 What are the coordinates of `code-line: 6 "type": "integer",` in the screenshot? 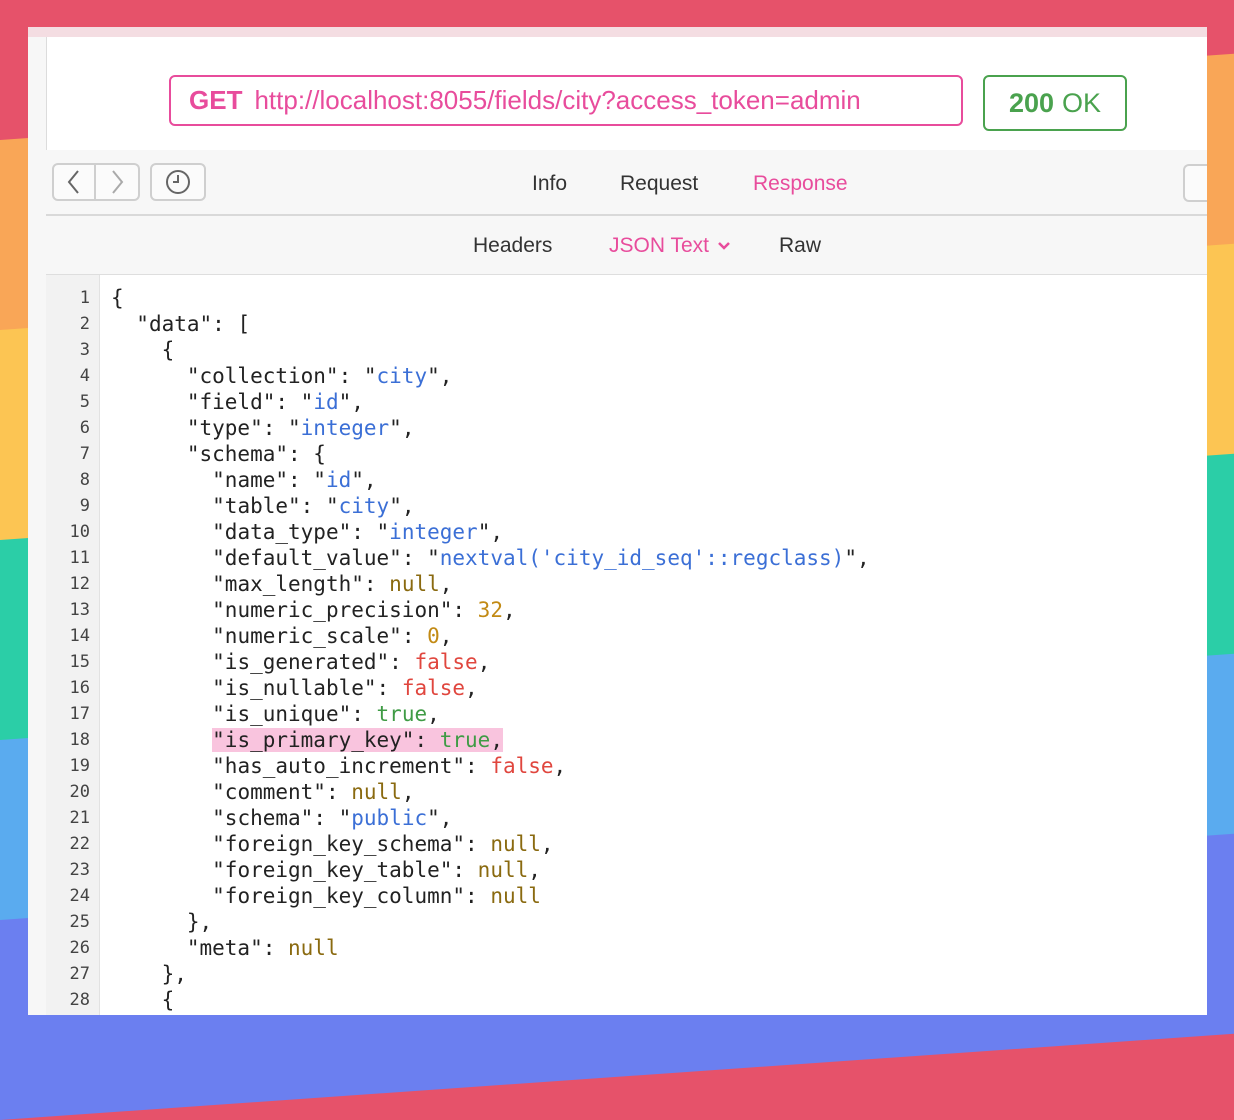 It's located at (626, 428).